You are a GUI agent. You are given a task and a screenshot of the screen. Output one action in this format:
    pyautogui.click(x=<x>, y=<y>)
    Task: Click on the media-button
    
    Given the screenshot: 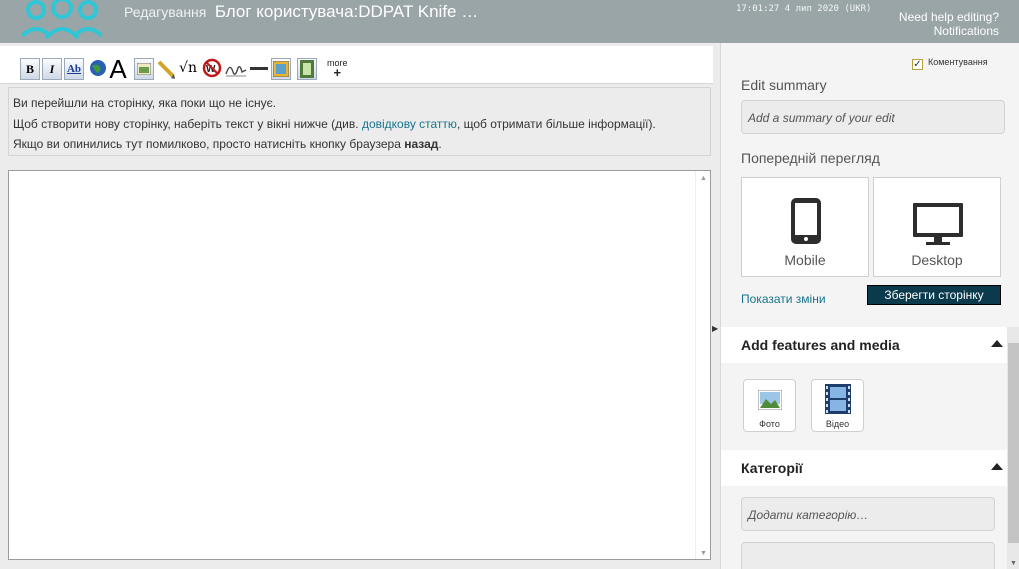 What is the action you would take?
    pyautogui.click(x=166, y=69)
    